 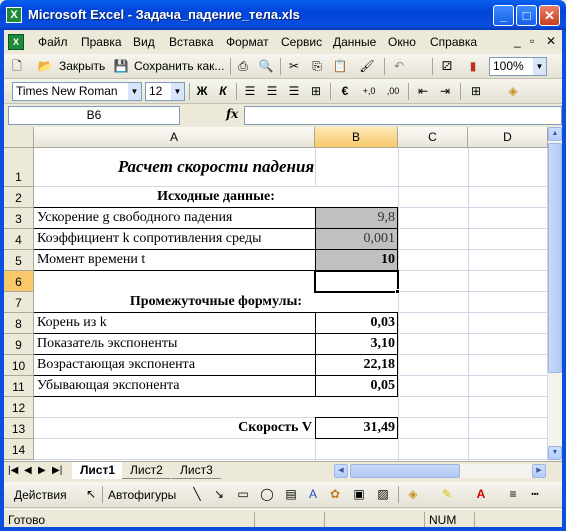 What do you see at coordinates (555, 453) in the screenshot?
I see `scroll-down-icon: ▼` at bounding box center [555, 453].